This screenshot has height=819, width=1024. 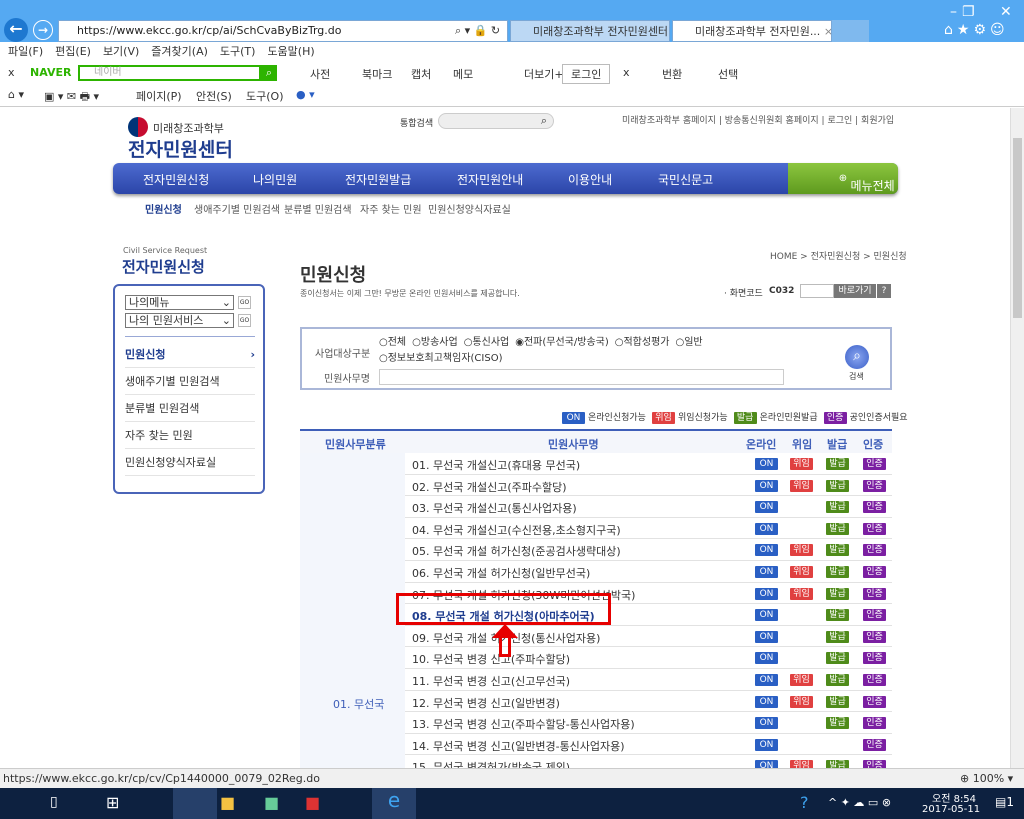 What do you see at coordinates (463, 74) in the screenshot?
I see `memo-button: 메모` at bounding box center [463, 74].